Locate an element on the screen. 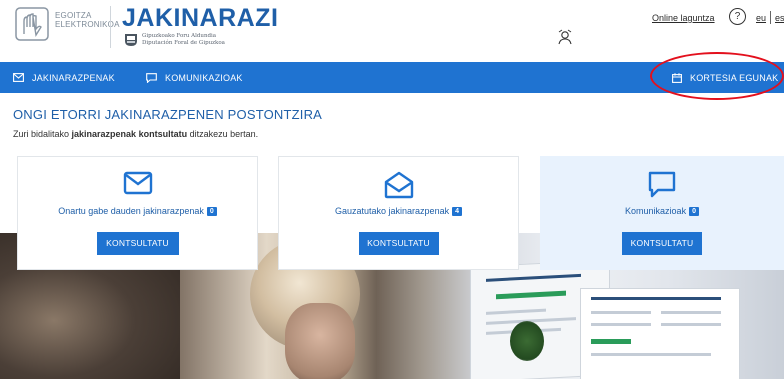 The height and width of the screenshot is (379, 784). card-label: Komunikazioak 0 is located at coordinates (662, 211).